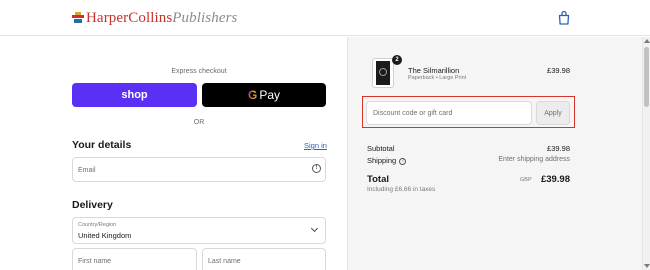 The image size is (650, 270). Describe the element at coordinates (199, 71) in the screenshot. I see `express-checkout-label: Express checkout` at that location.